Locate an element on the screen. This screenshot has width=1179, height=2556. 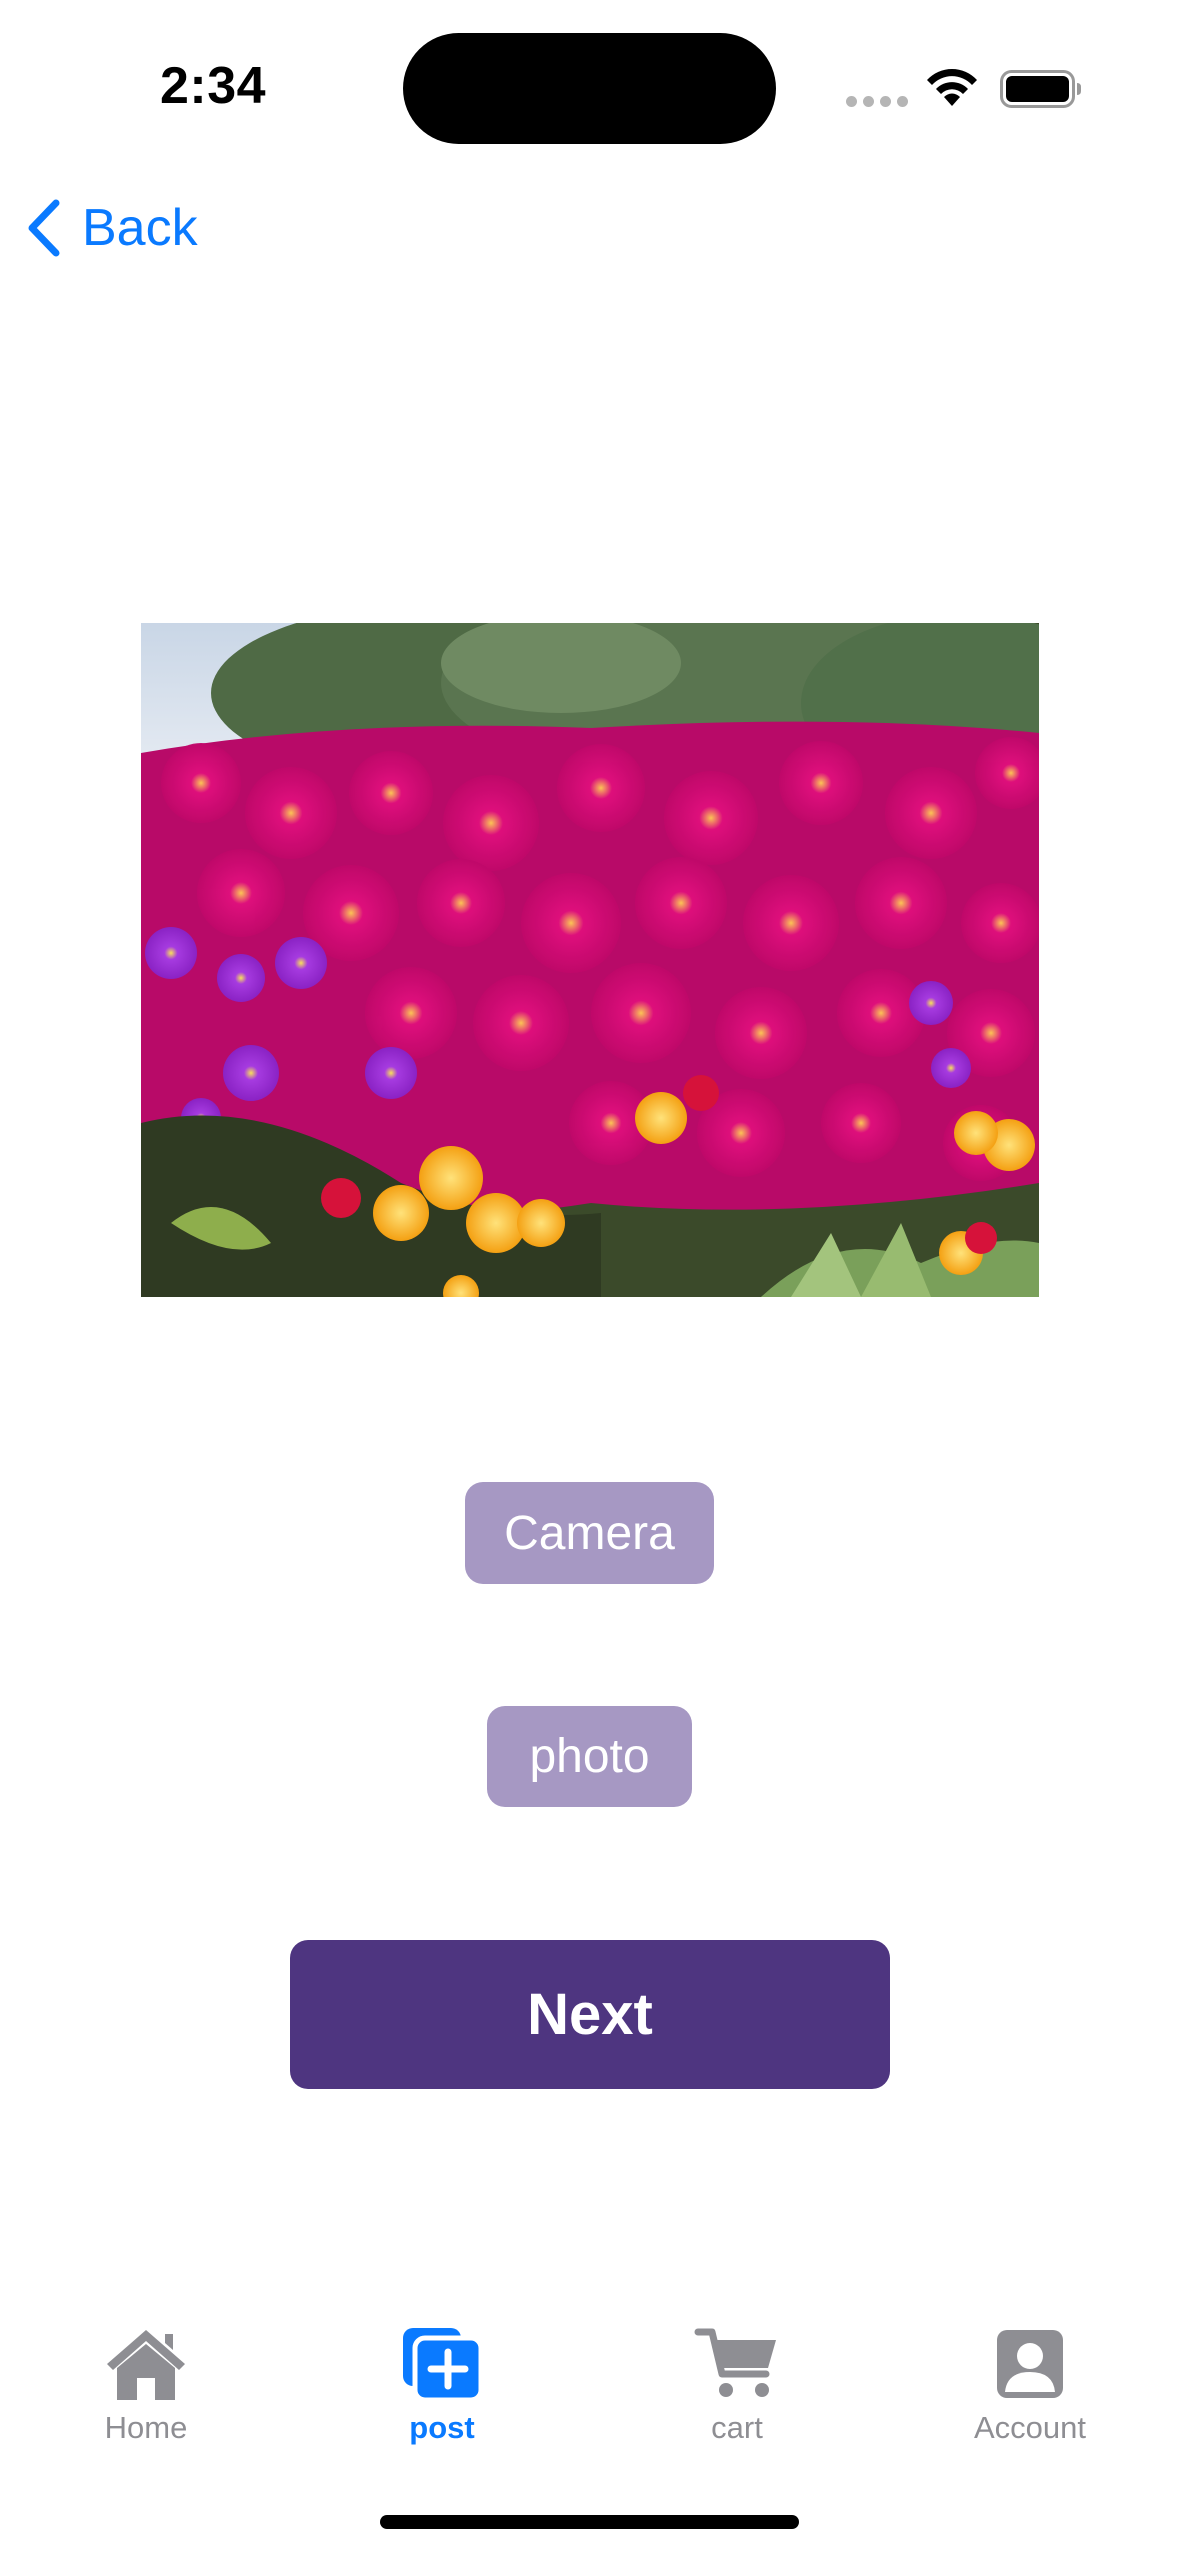
home-indicator is located at coordinates (589, 2522).